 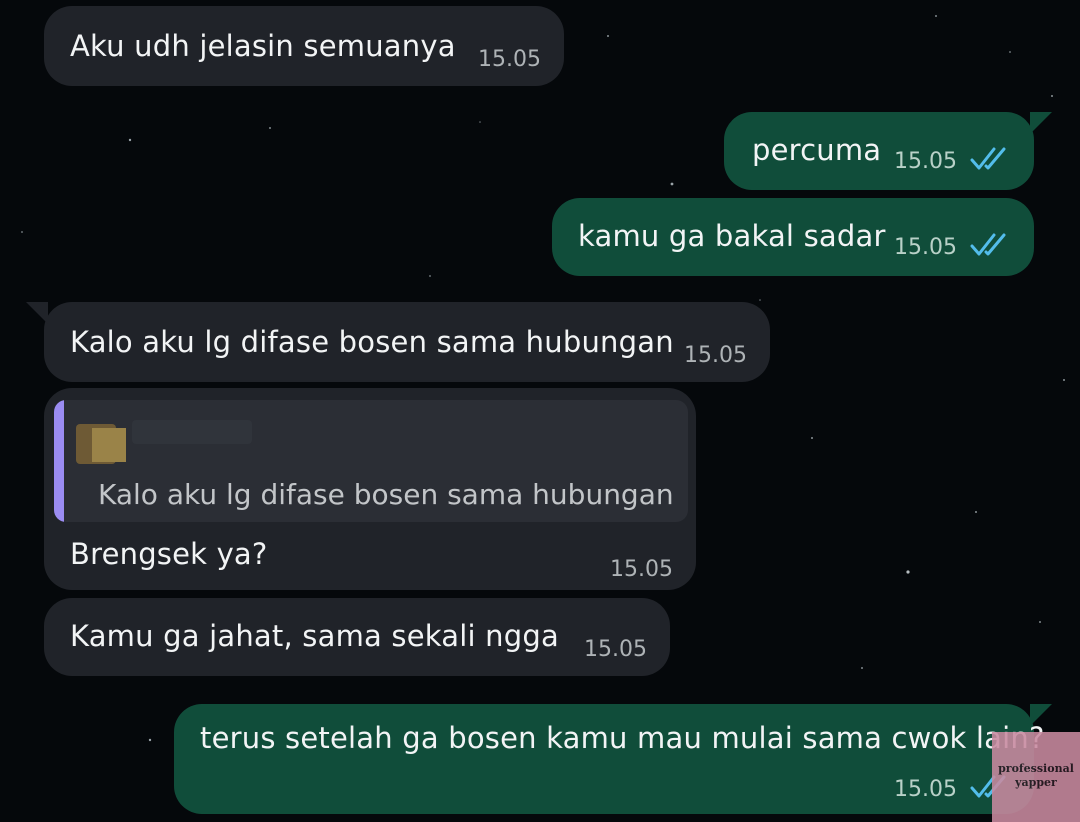 What do you see at coordinates (314, 636) in the screenshot?
I see `message-text: Kamu ga jahat, sama sekali ngga` at bounding box center [314, 636].